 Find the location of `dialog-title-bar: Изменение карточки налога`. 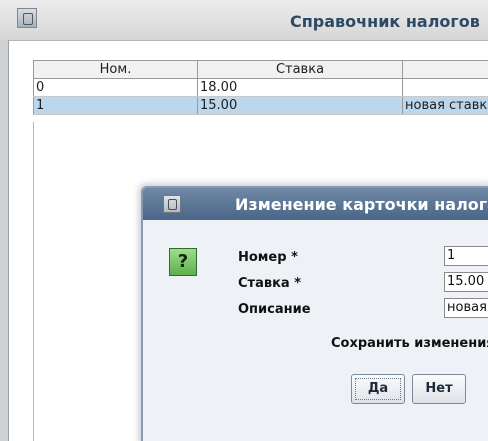

dialog-title-bar: Изменение карточки налога is located at coordinates (315, 204).